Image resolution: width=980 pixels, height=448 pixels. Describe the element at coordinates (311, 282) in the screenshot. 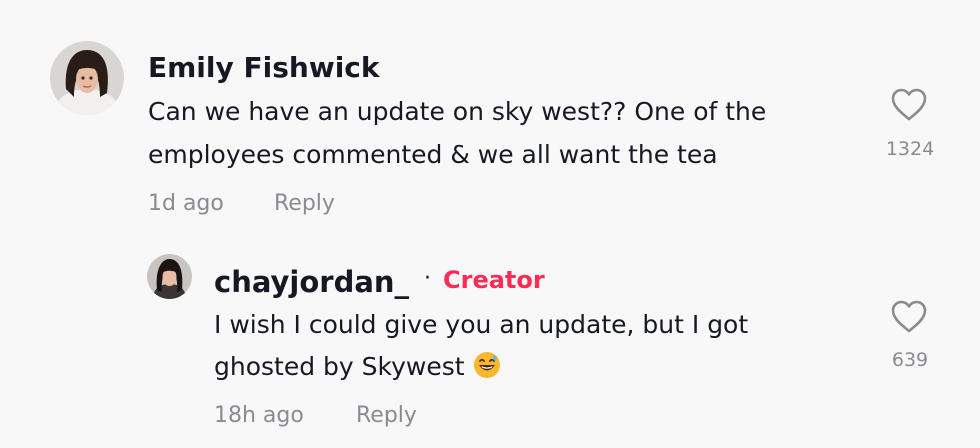

I see `reply-username: chayjordan_` at that location.